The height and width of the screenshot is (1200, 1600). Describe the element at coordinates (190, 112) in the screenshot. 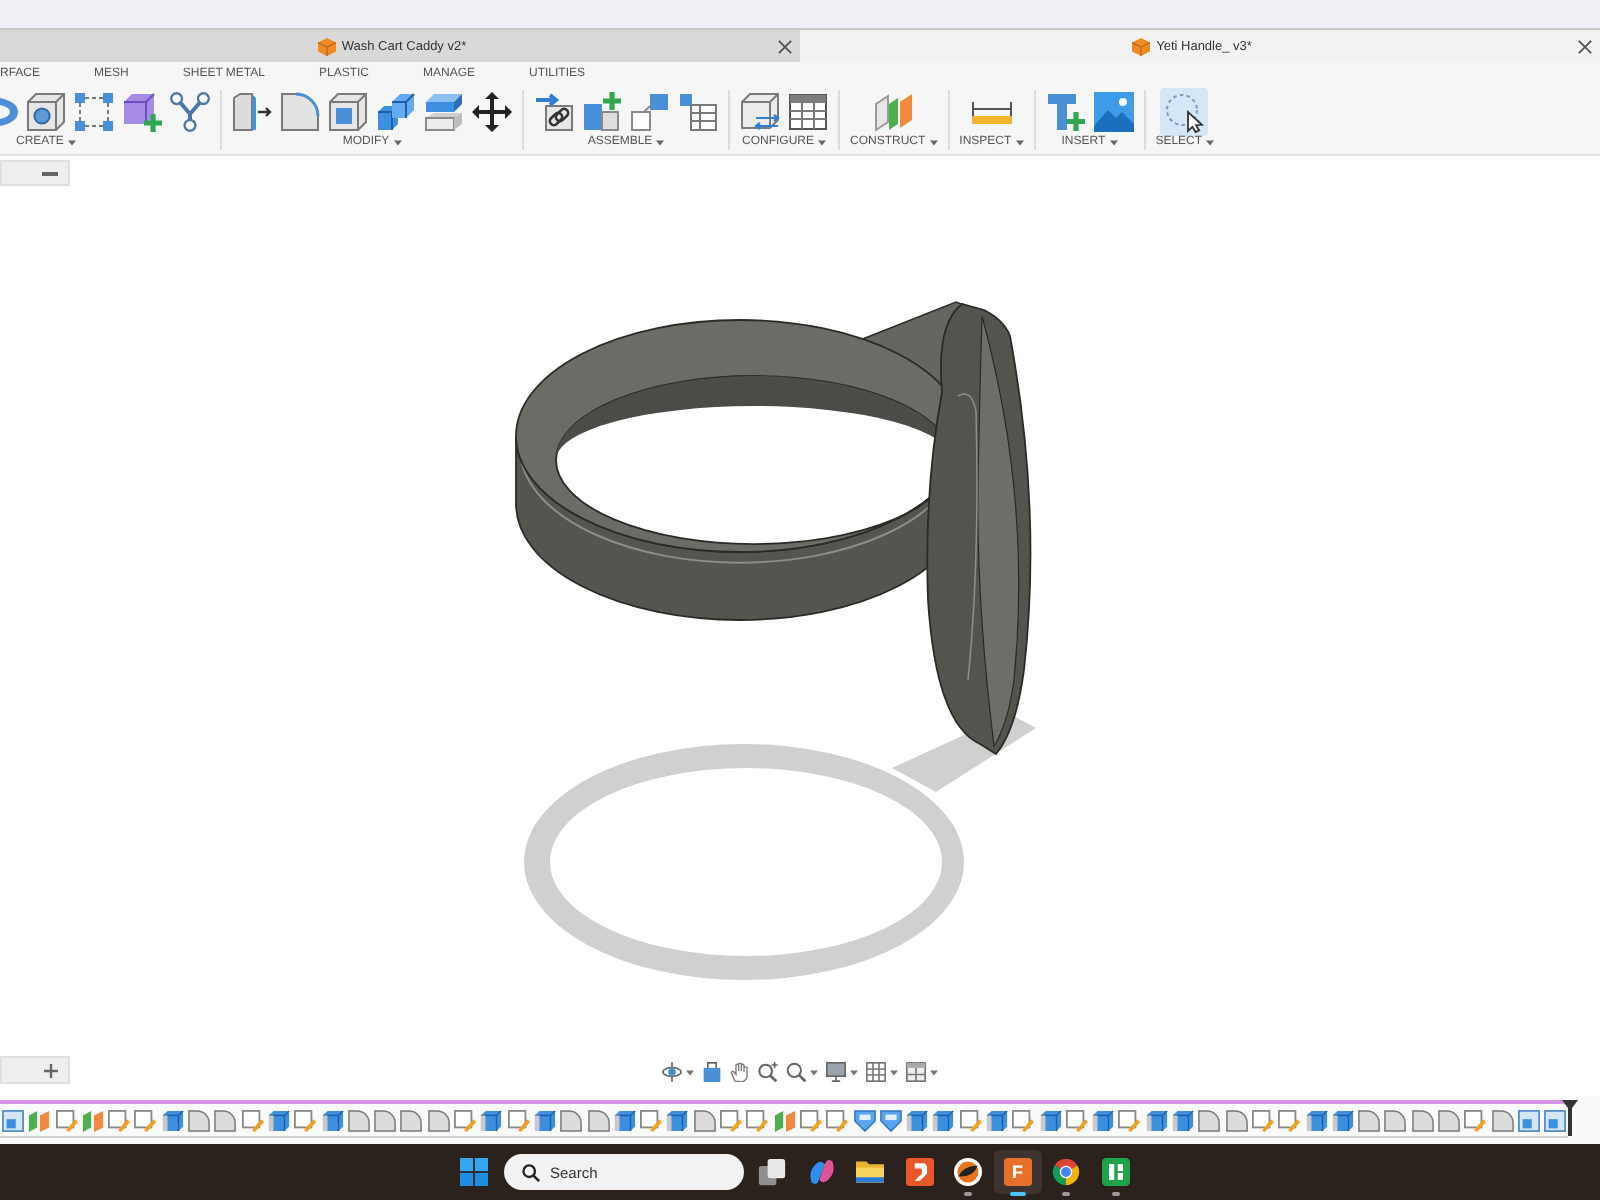

I see `branch-icon` at that location.